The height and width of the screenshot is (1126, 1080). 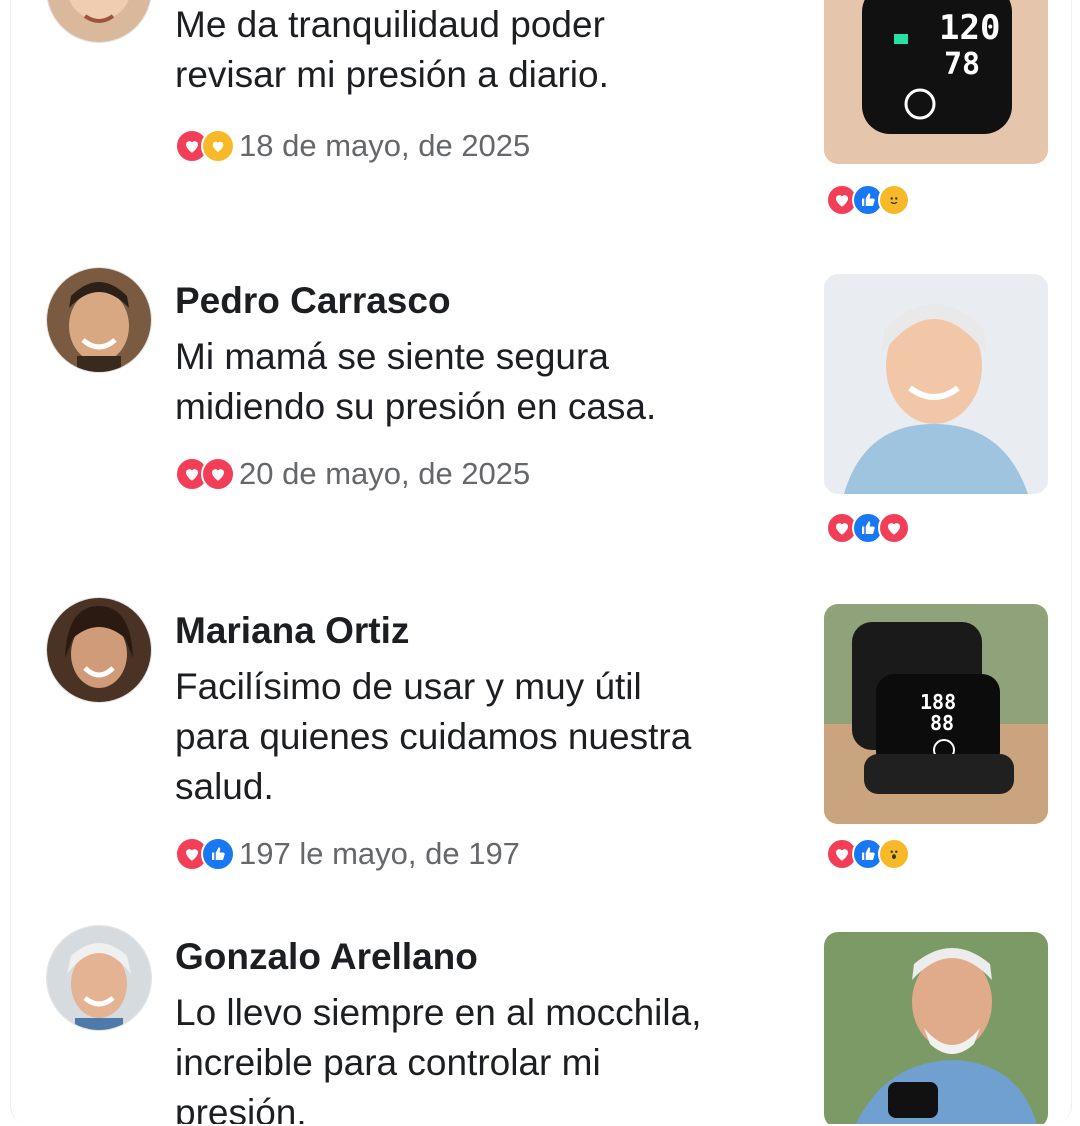 I want to click on post-text-line: Mi mamá se siente segura, so click(x=392, y=356).